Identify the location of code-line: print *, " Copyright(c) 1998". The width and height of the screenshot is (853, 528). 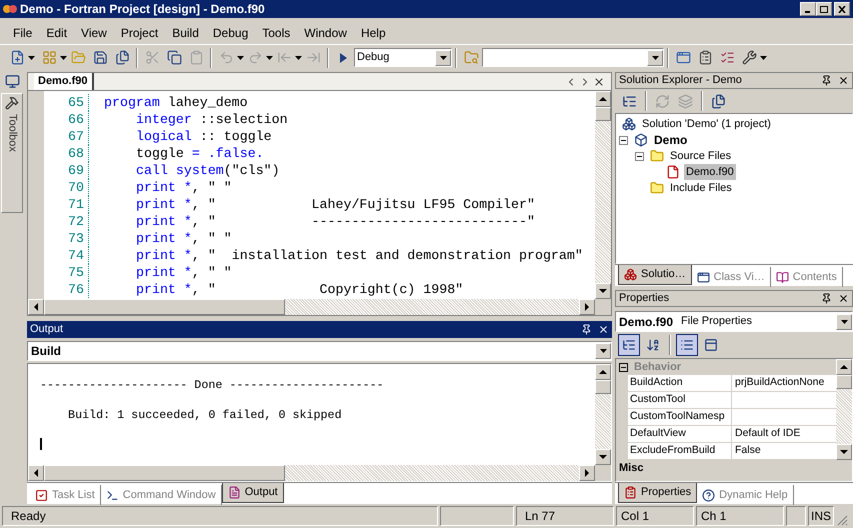
(299, 289).